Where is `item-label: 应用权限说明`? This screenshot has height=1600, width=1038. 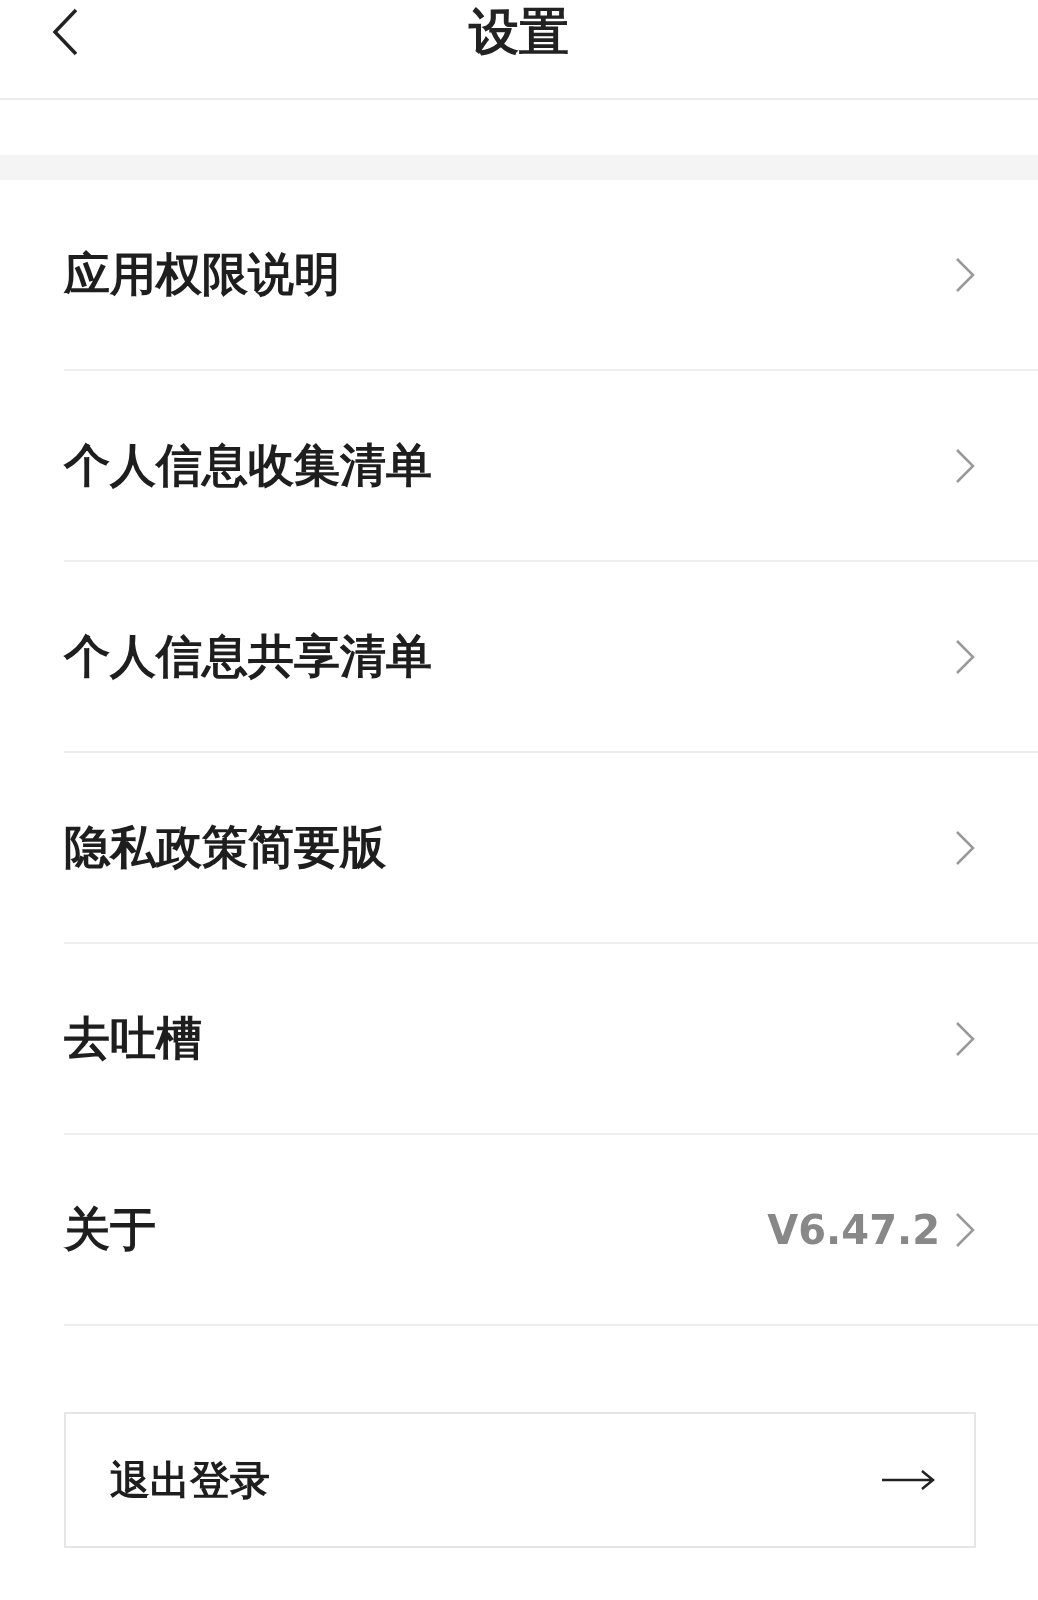 item-label: 应用权限说明 is located at coordinates (202, 274).